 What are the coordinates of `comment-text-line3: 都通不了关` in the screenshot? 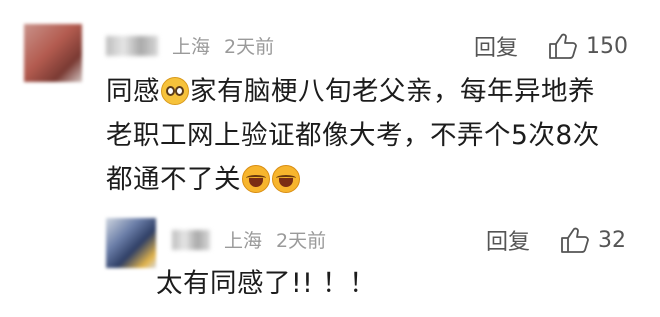 It's located at (173, 179).